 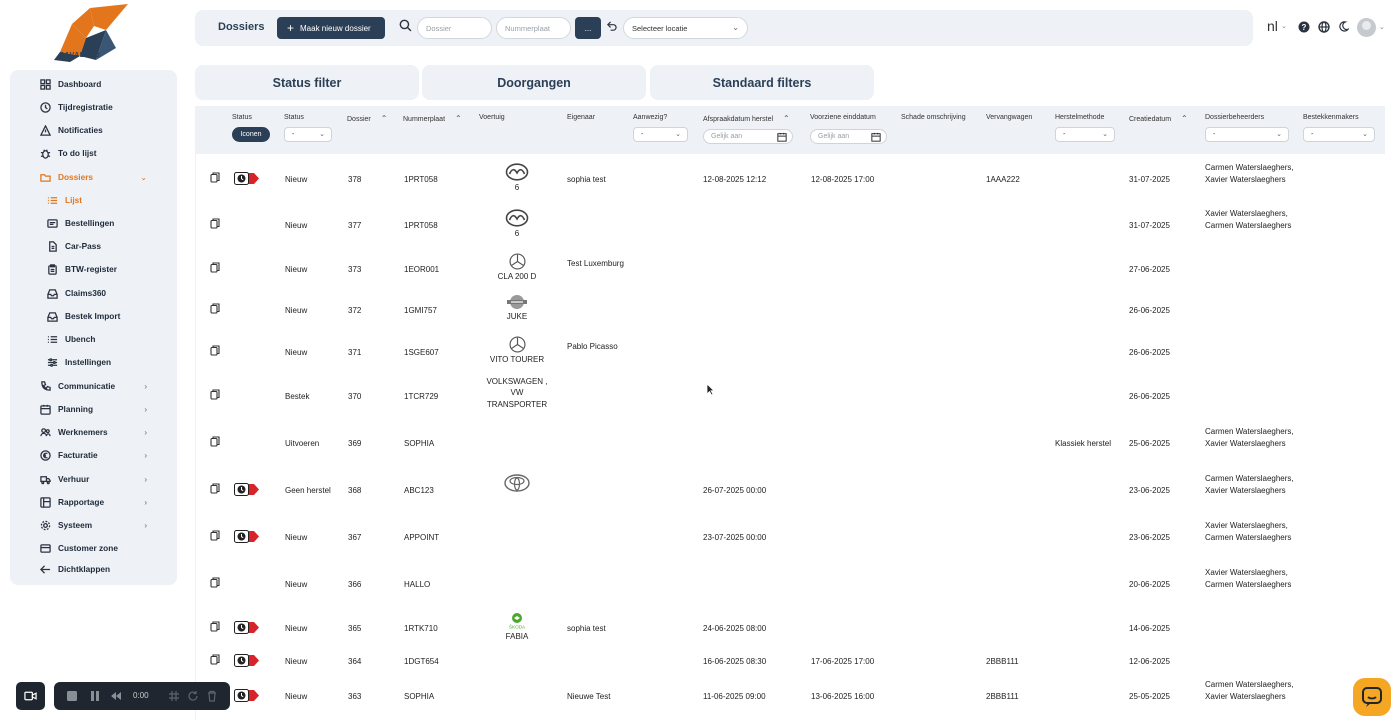 I want to click on sidebar-subitem-btw: BTW-register, so click(x=93, y=269).